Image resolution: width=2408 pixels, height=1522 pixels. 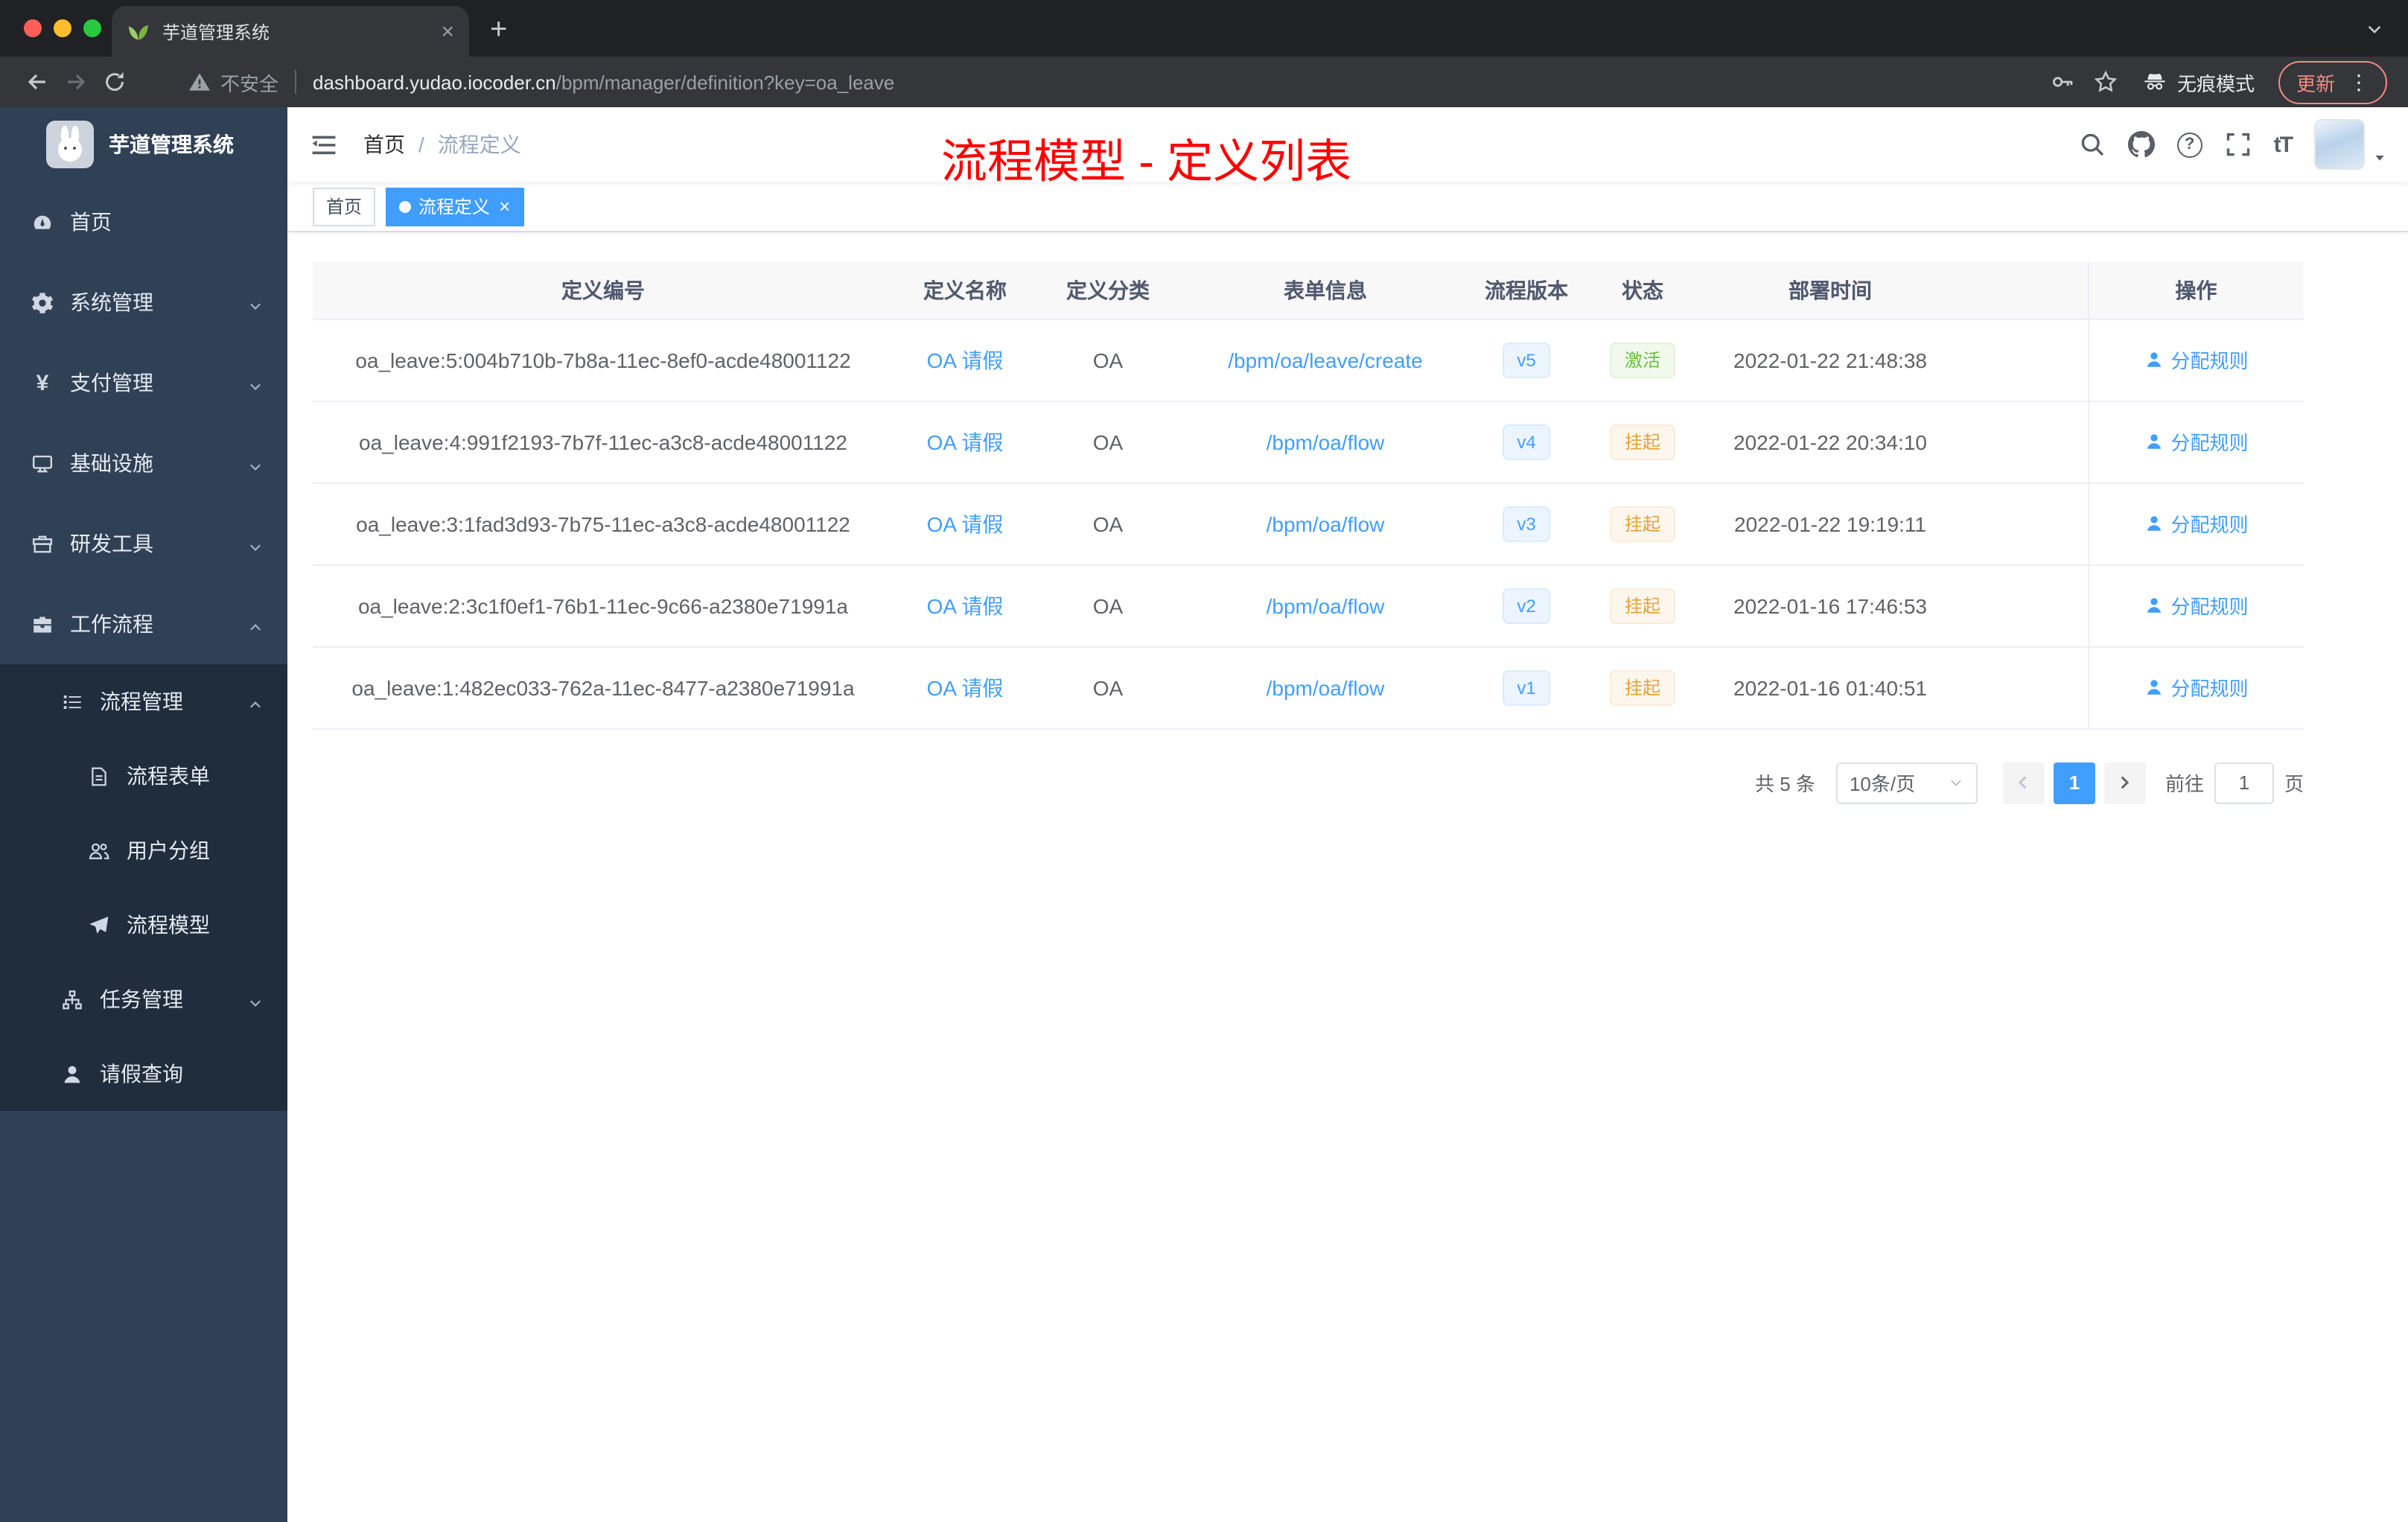 What do you see at coordinates (1956, 782) in the screenshot?
I see `select-caret-down-icon` at bounding box center [1956, 782].